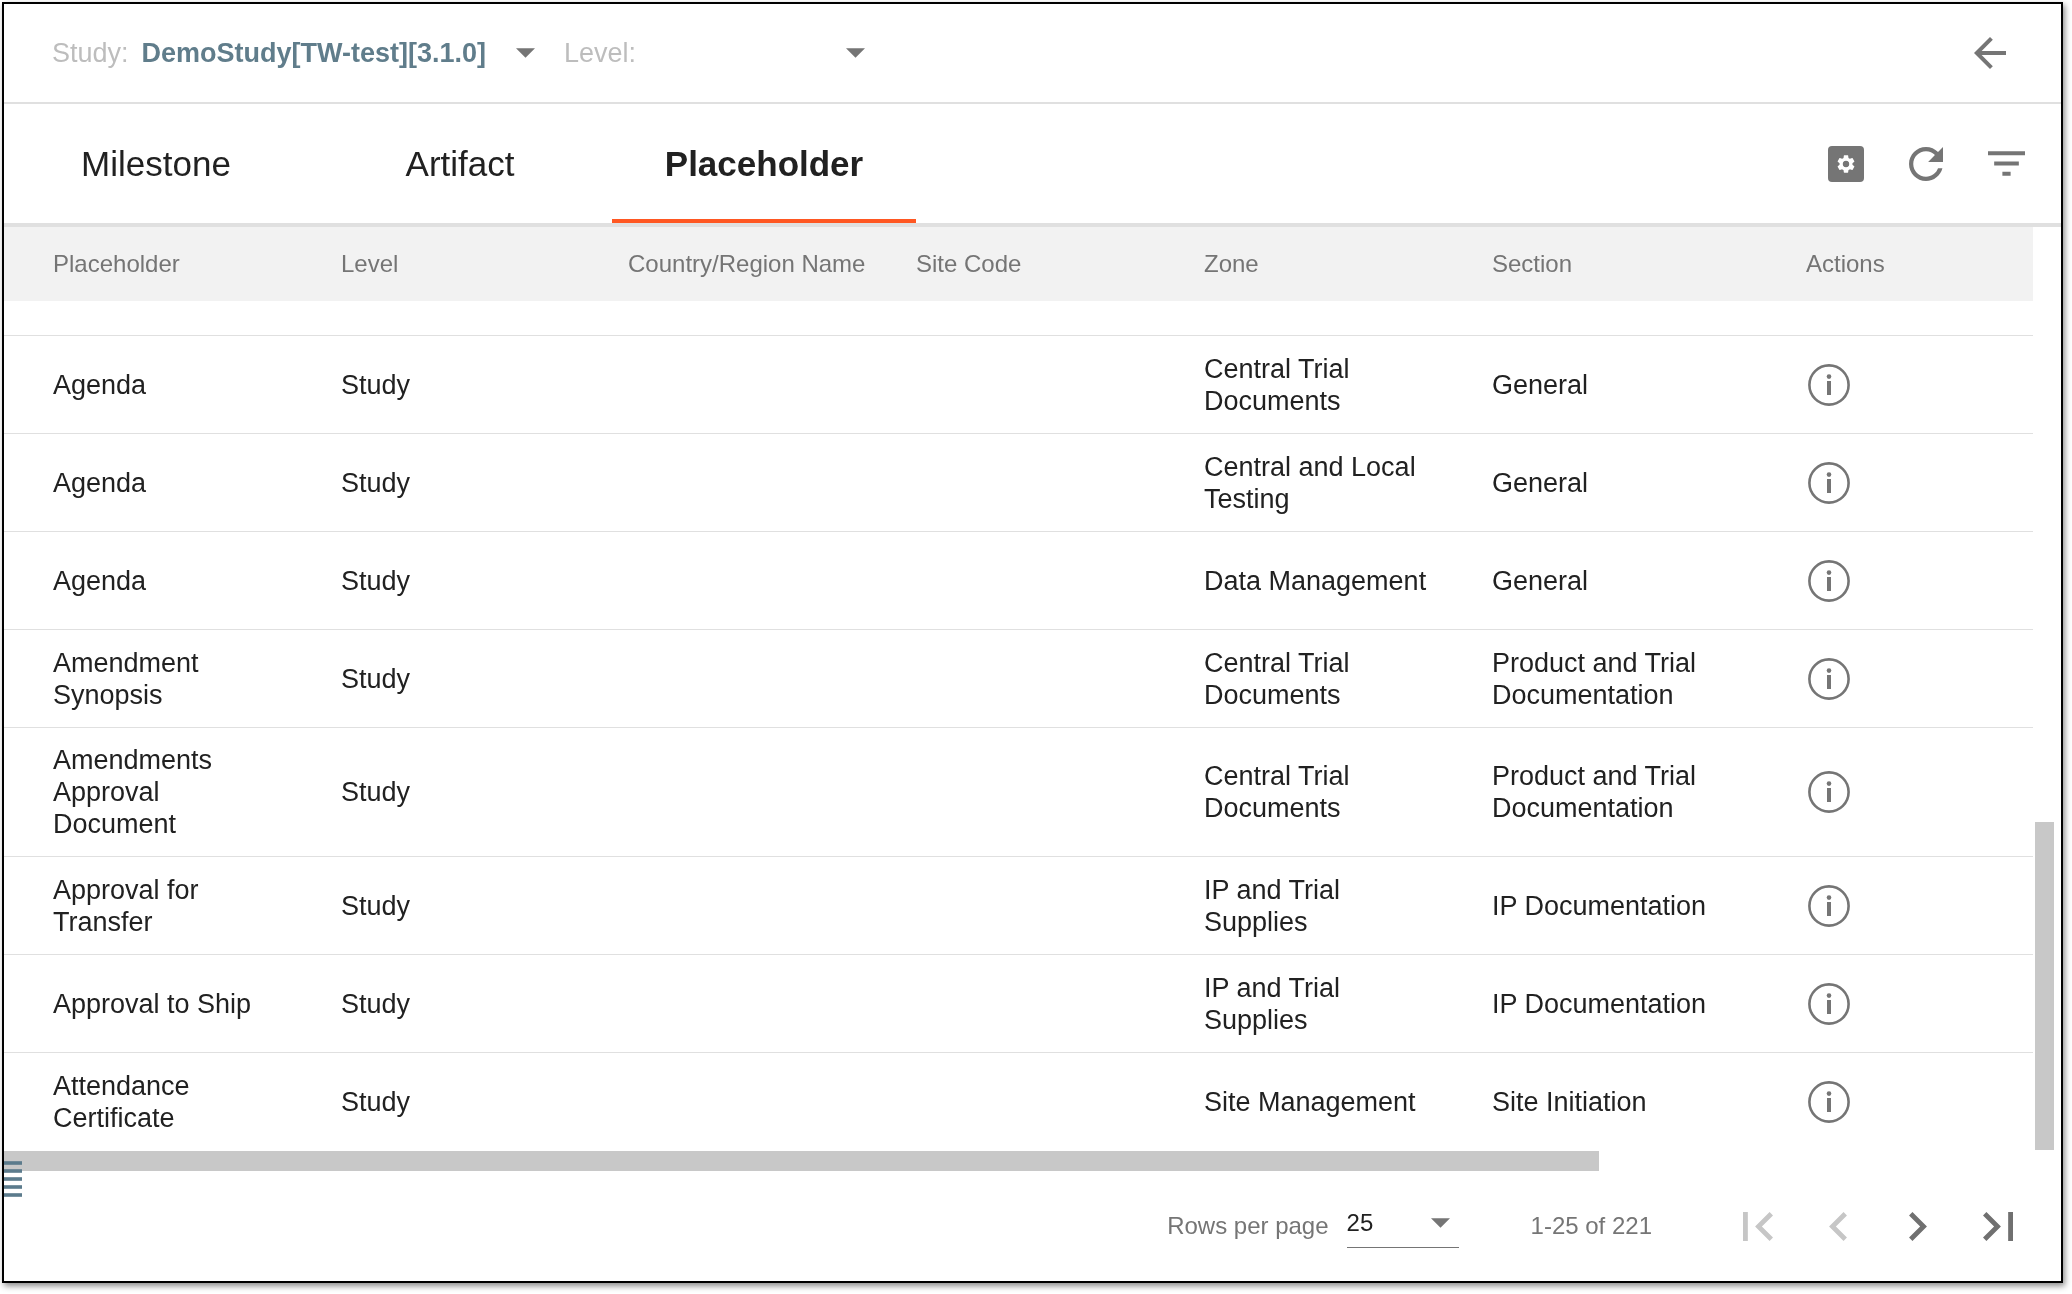  What do you see at coordinates (116, 263) in the screenshot?
I see `column-header: Placeholder` at bounding box center [116, 263].